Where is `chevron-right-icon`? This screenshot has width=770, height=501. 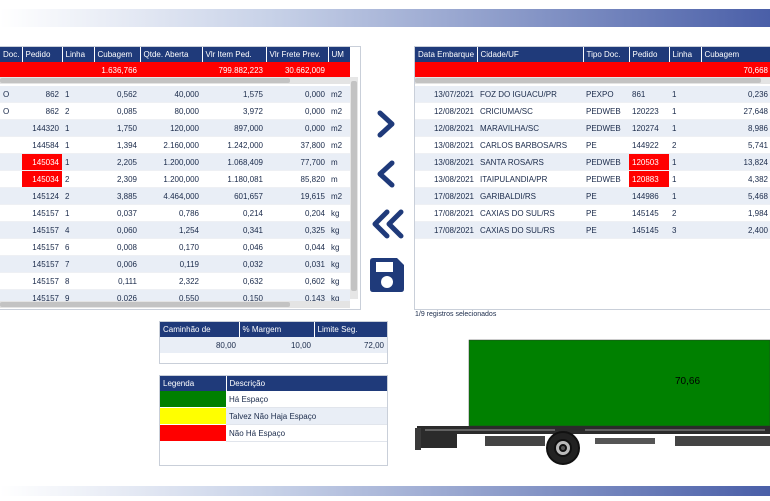 chevron-right-icon is located at coordinates (386, 124).